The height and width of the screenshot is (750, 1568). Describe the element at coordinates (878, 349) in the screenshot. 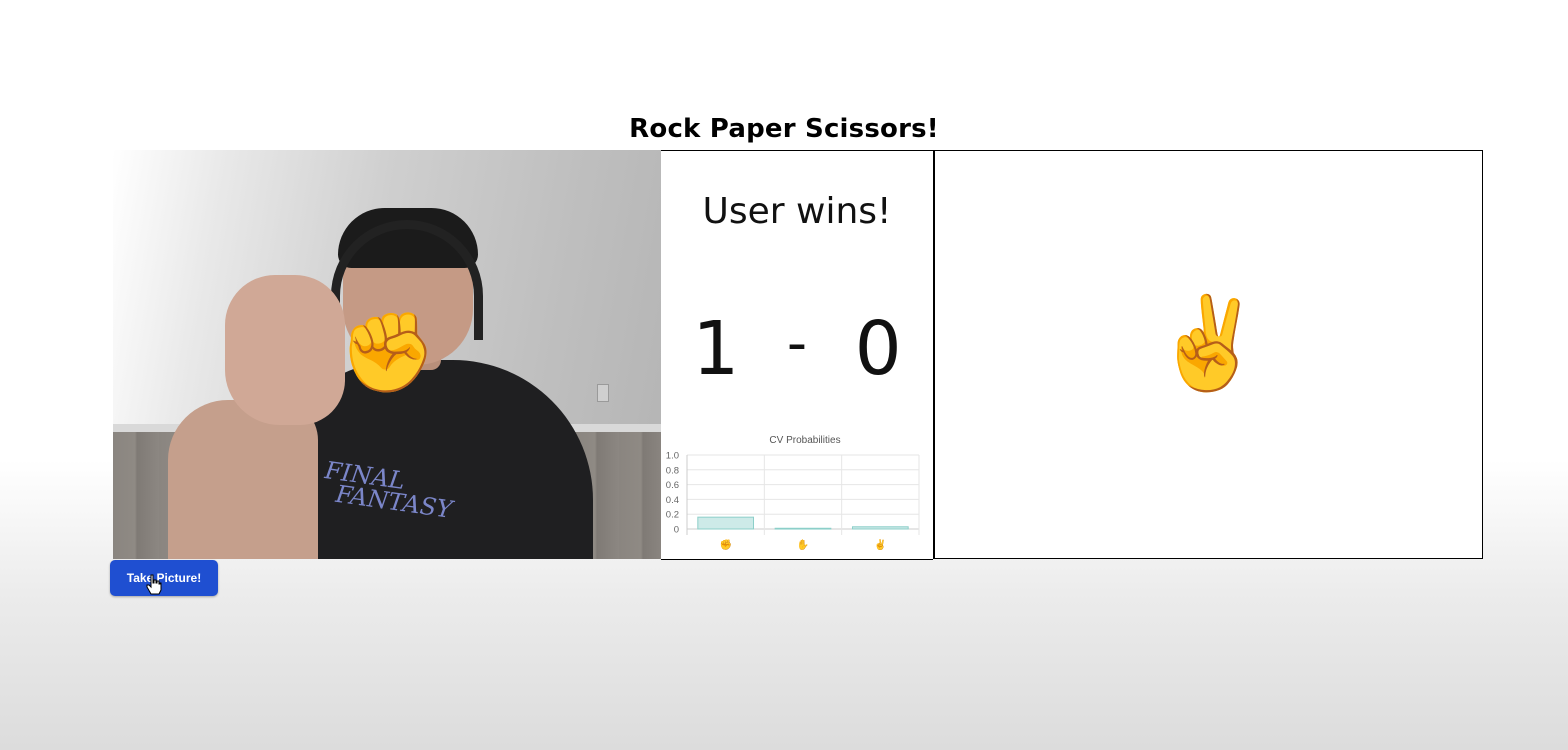

I see `computer-score: 0` at that location.